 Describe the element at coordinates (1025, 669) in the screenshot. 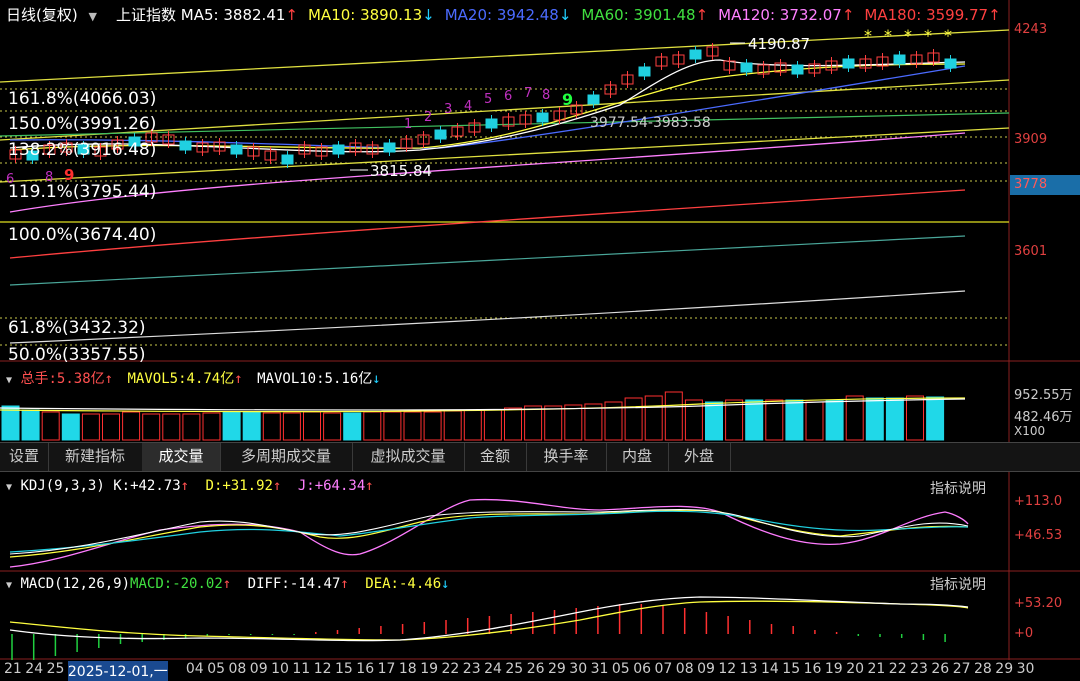

I see `date-tick: 30` at that location.